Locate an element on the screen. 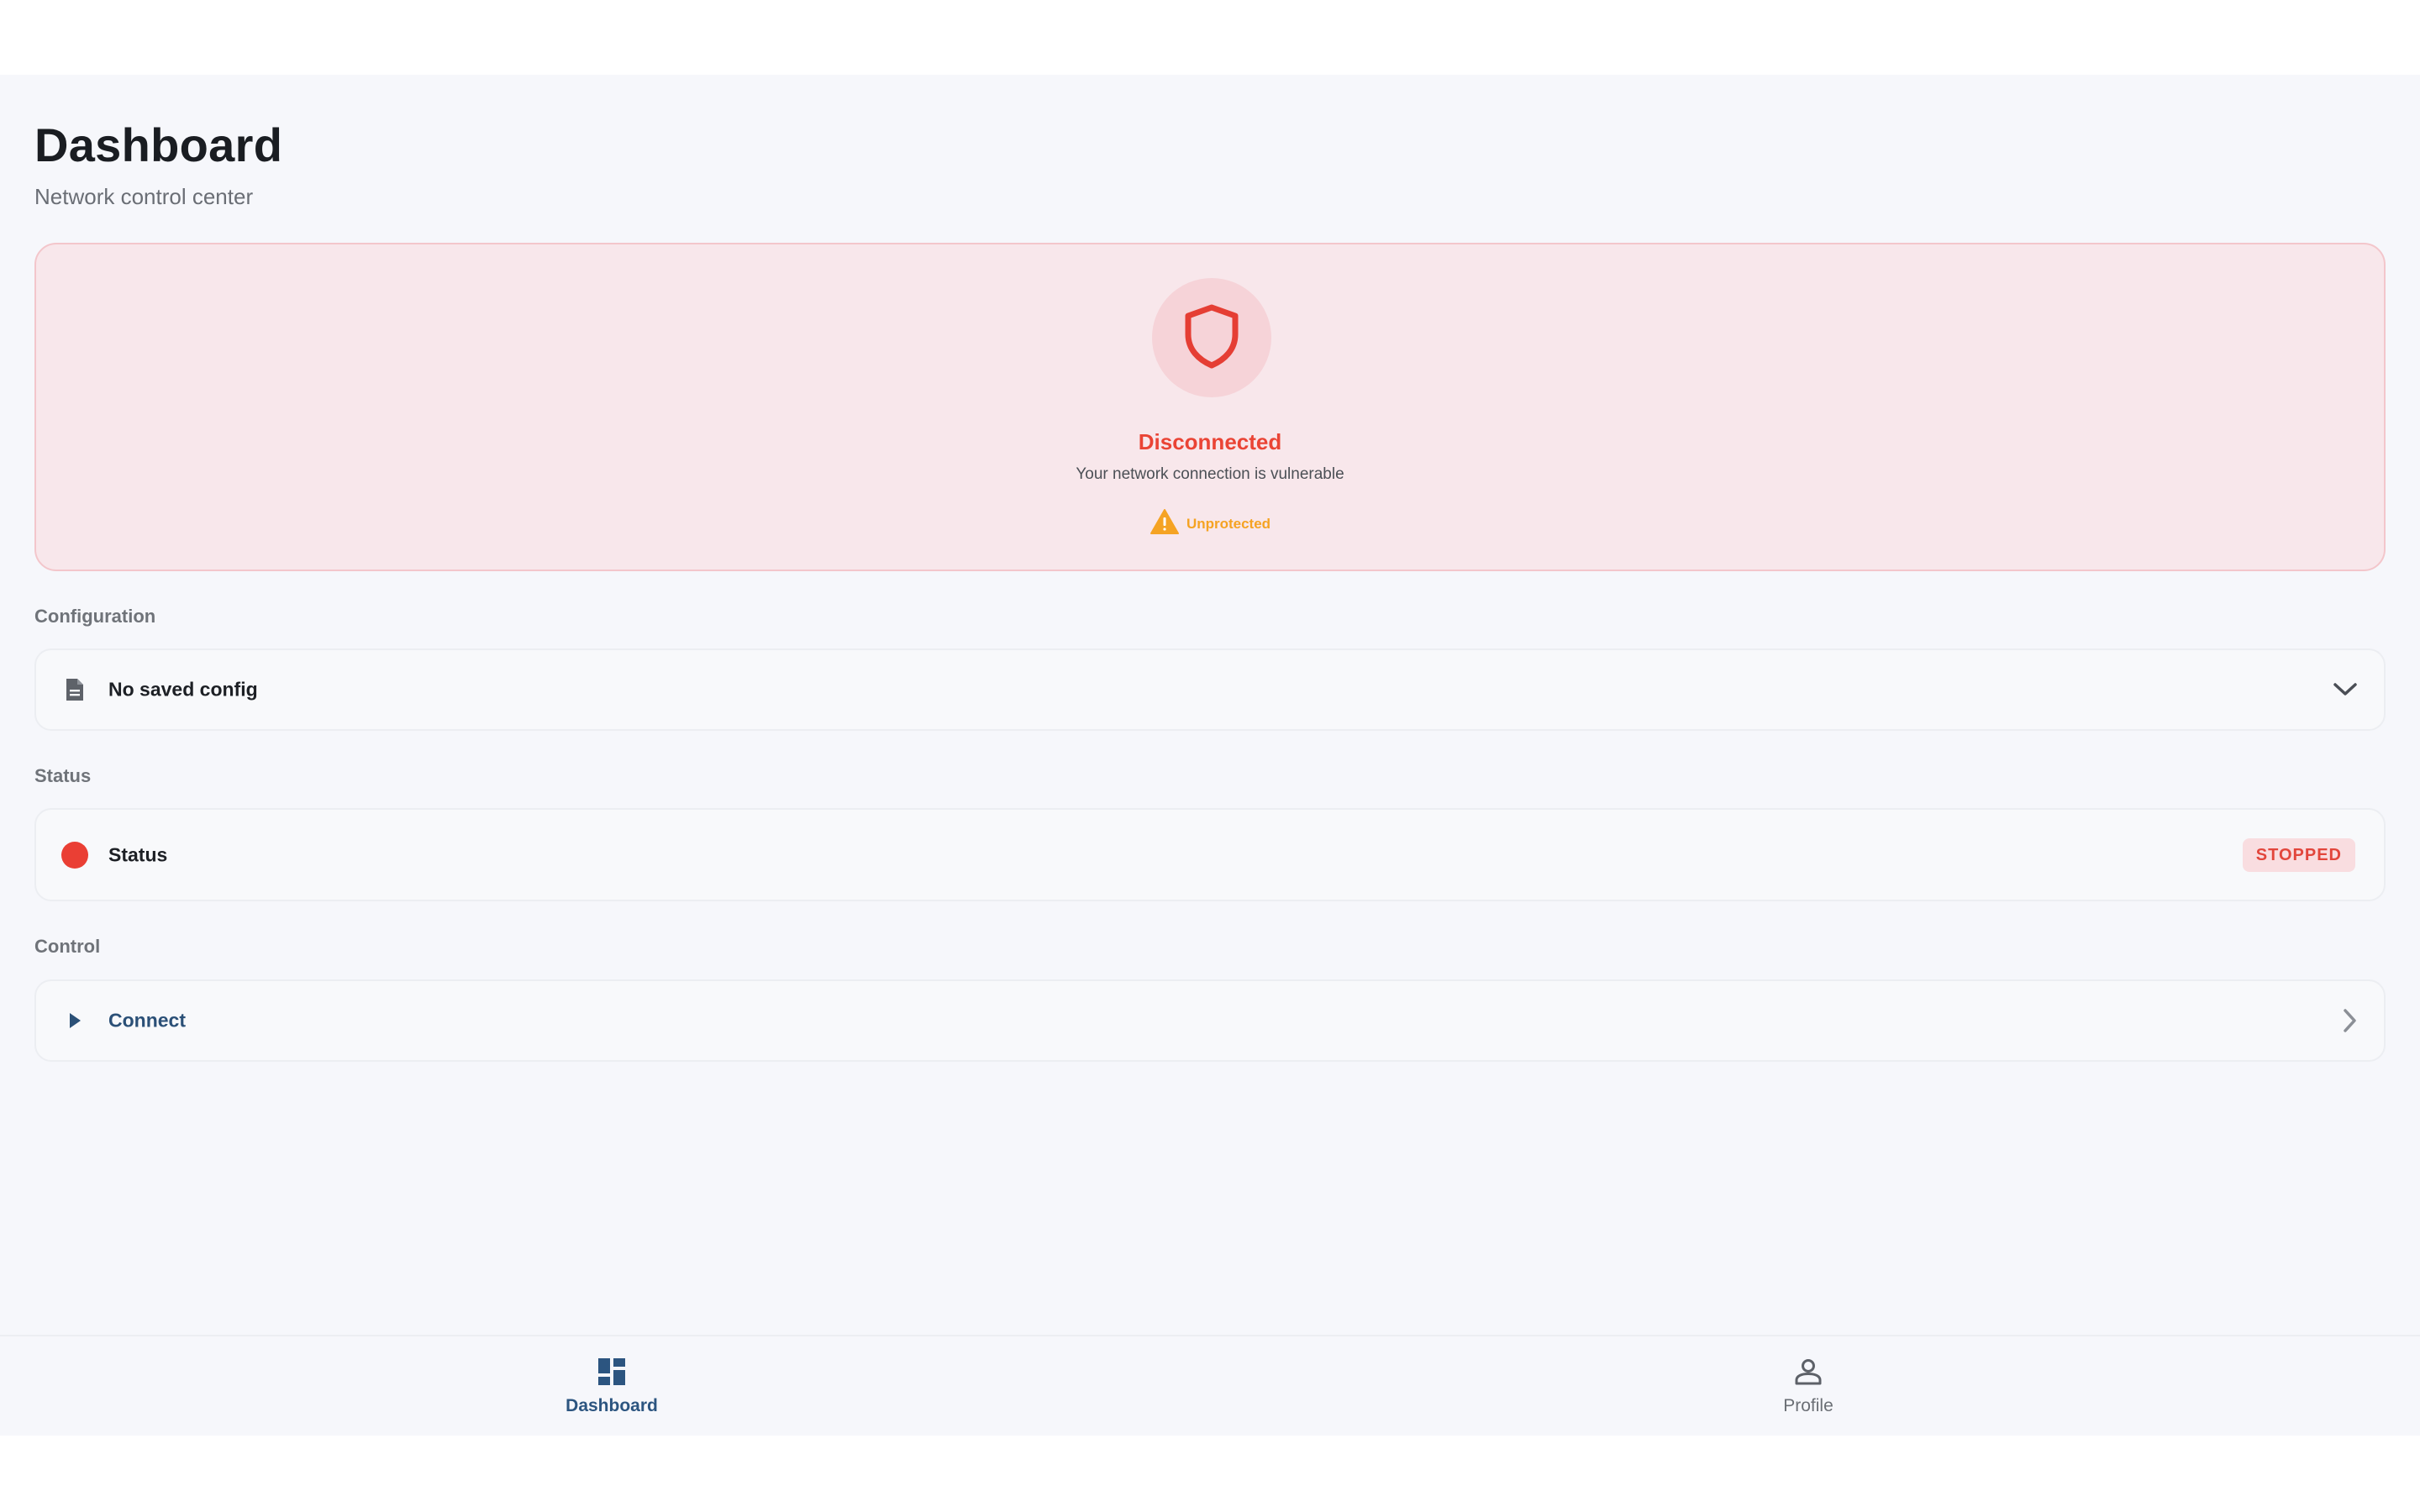 This screenshot has height=1512, width=2420. shield-icon is located at coordinates (1211, 338).